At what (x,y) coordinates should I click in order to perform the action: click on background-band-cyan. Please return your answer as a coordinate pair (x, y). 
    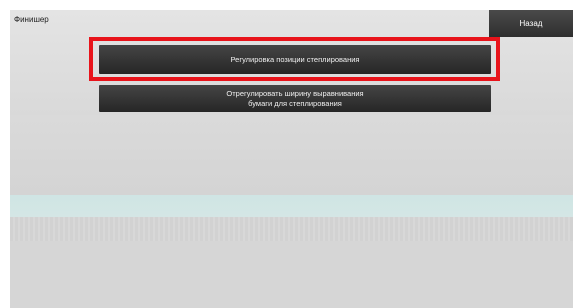
    Looking at the image, I should click on (291, 206).